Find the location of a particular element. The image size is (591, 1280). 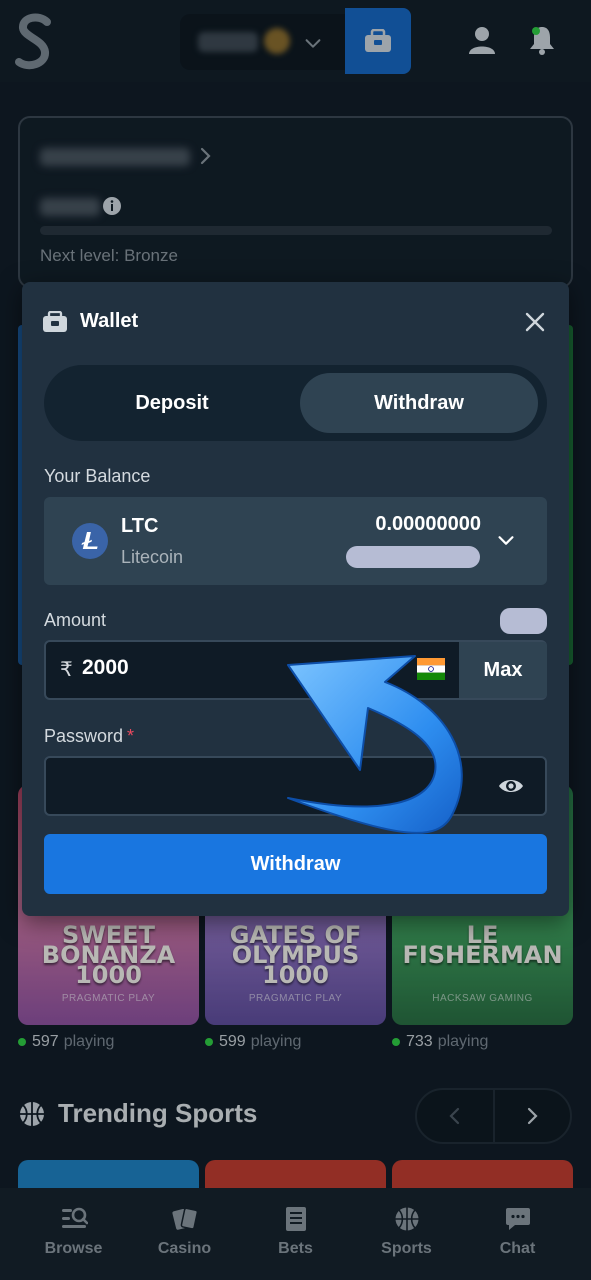

modal-title: Wallet is located at coordinates (109, 321).